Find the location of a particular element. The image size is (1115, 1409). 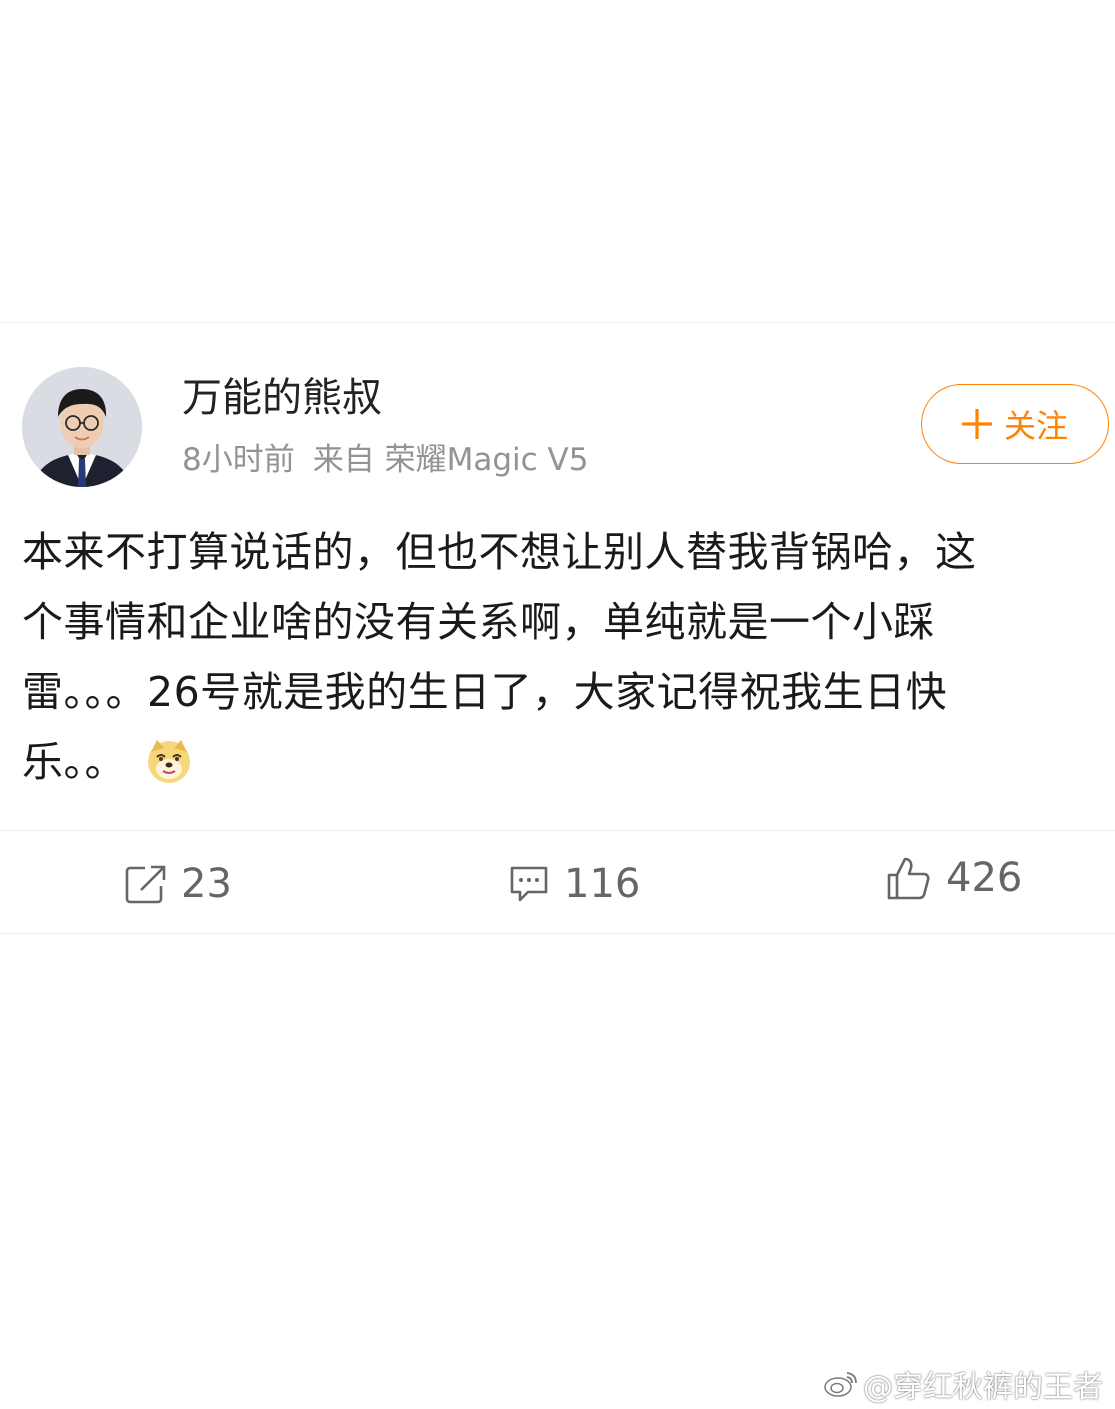

like-count: 426 is located at coordinates (984, 878).